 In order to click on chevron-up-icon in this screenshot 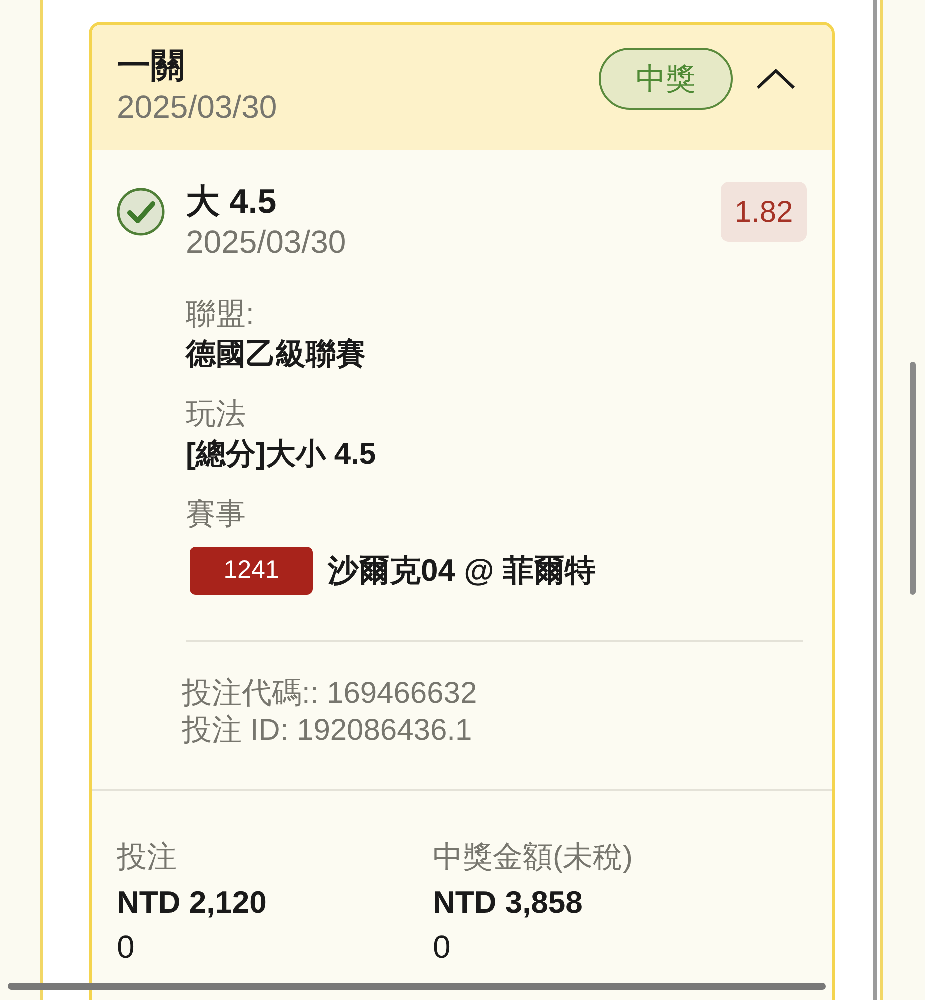, I will do `click(776, 79)`.